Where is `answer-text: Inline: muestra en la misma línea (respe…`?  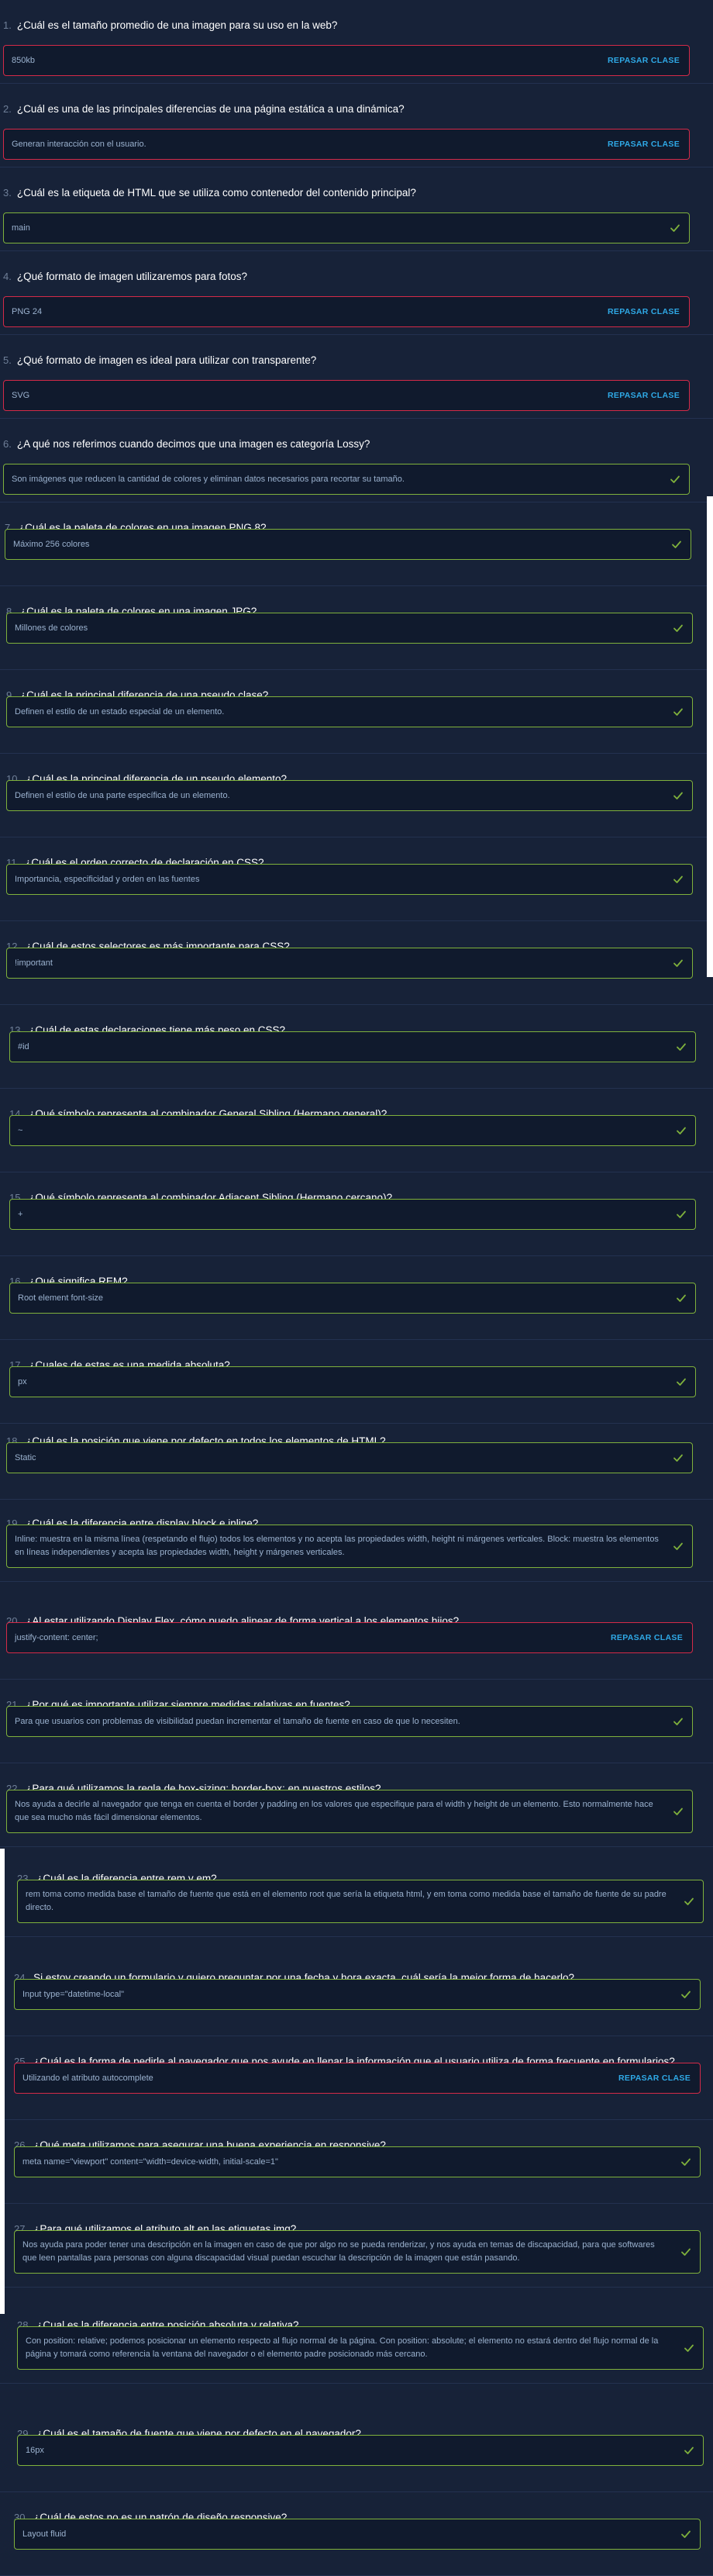
answer-text: Inline: muestra en la misma línea (respe… is located at coordinates (337, 1546).